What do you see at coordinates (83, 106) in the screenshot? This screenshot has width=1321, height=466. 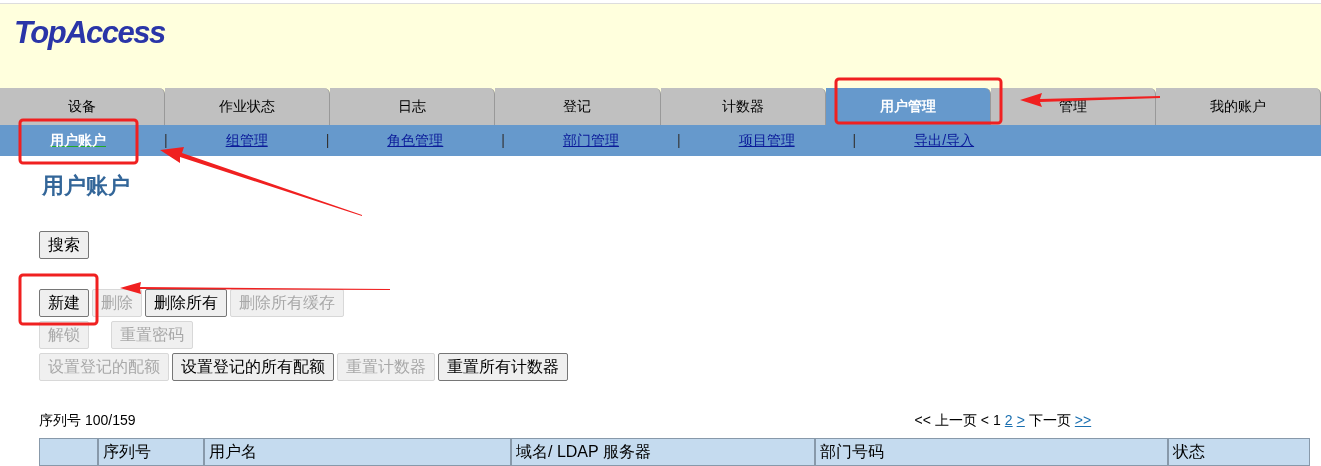 I see `nav-tab: 设备` at bounding box center [83, 106].